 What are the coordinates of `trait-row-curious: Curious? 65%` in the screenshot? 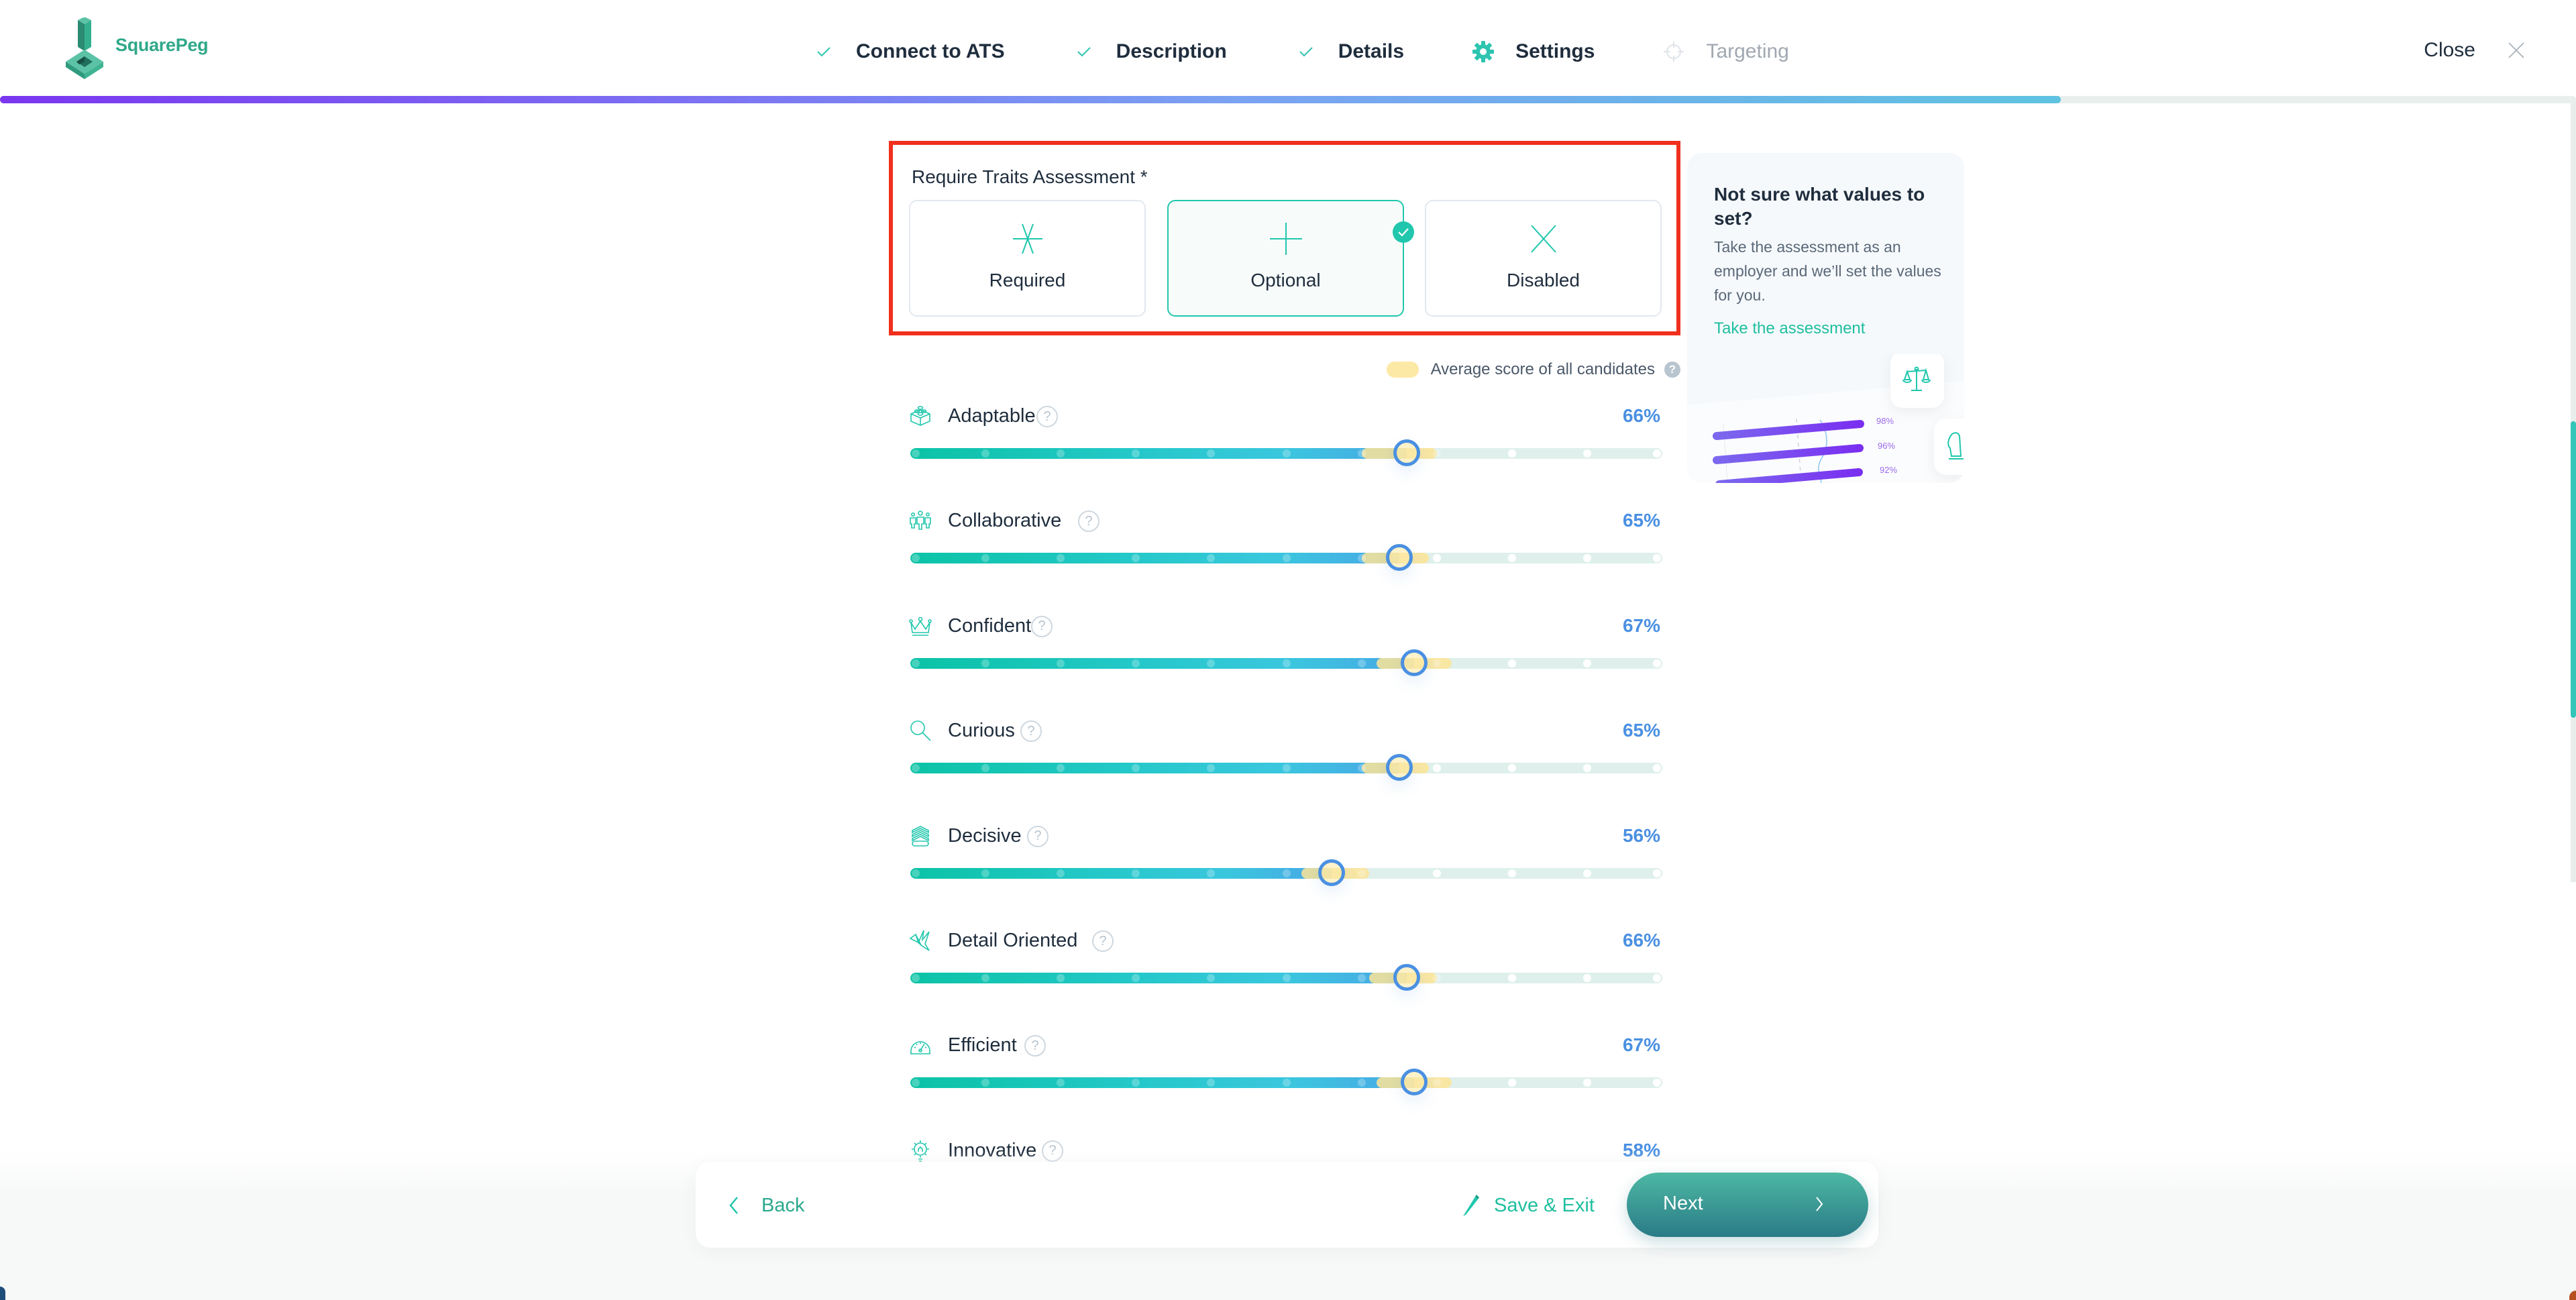 It's located at (1294, 753).